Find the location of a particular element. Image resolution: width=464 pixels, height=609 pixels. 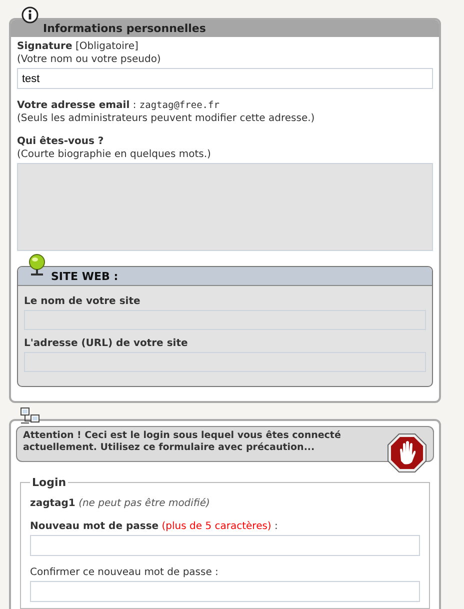

stop-hand-icon is located at coordinates (407, 453).